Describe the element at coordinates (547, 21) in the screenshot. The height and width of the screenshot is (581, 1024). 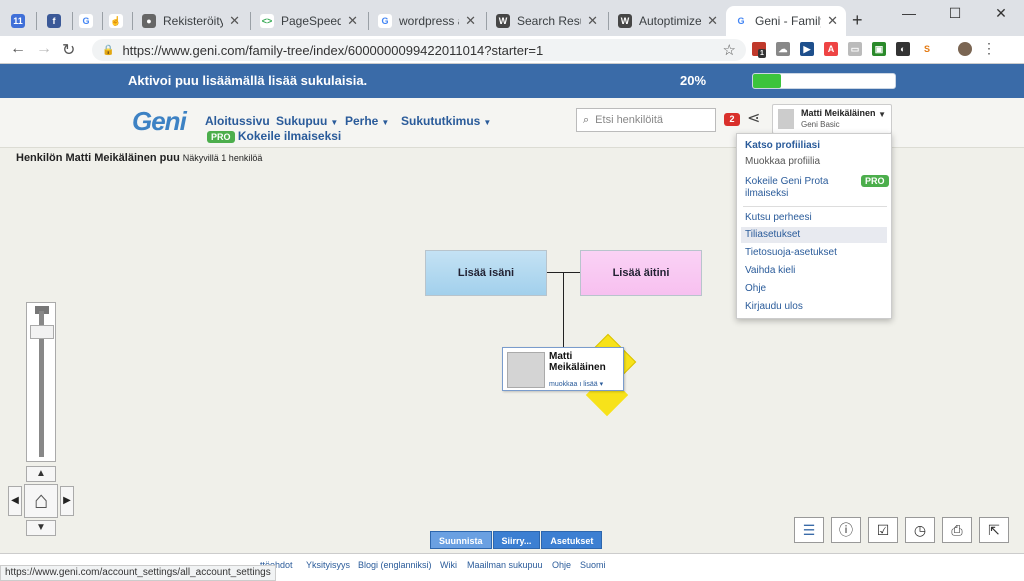
I see `tab-search-results: W Search Results ✕` at that location.